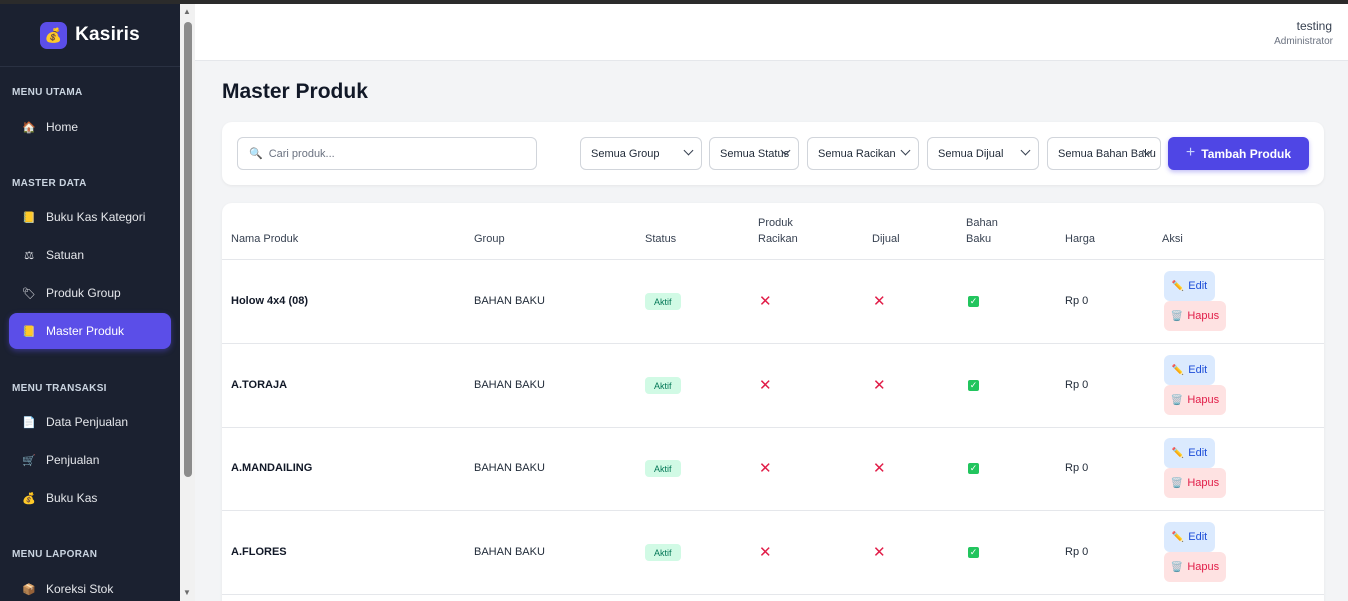 This screenshot has width=1348, height=601. Describe the element at coordinates (90, 498) in the screenshot. I see `sidebar-item-buku-kas: 💰 Buku Kas` at that location.